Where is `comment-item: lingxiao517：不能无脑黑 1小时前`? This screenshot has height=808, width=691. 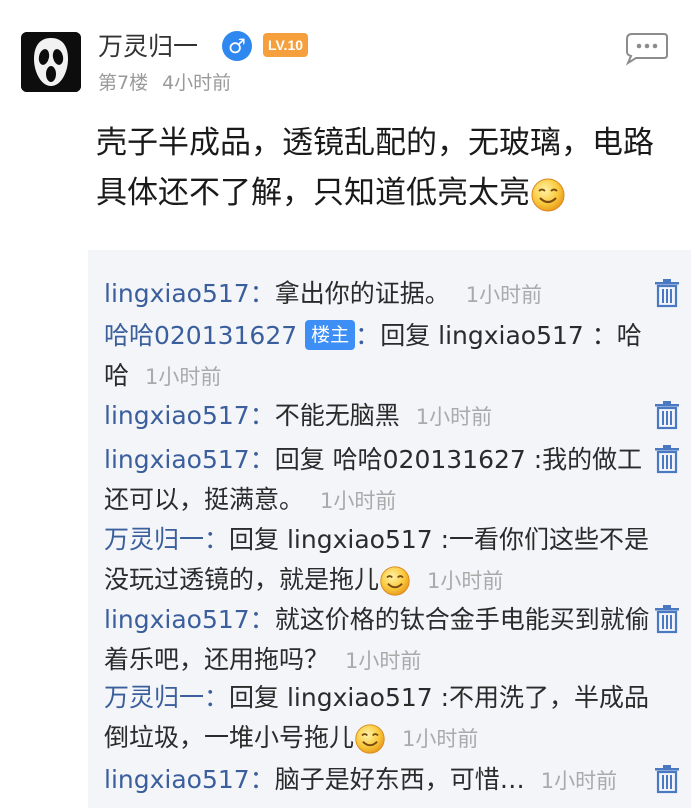 comment-item: lingxiao517：不能无脑黑 1小时前 is located at coordinates (378, 416).